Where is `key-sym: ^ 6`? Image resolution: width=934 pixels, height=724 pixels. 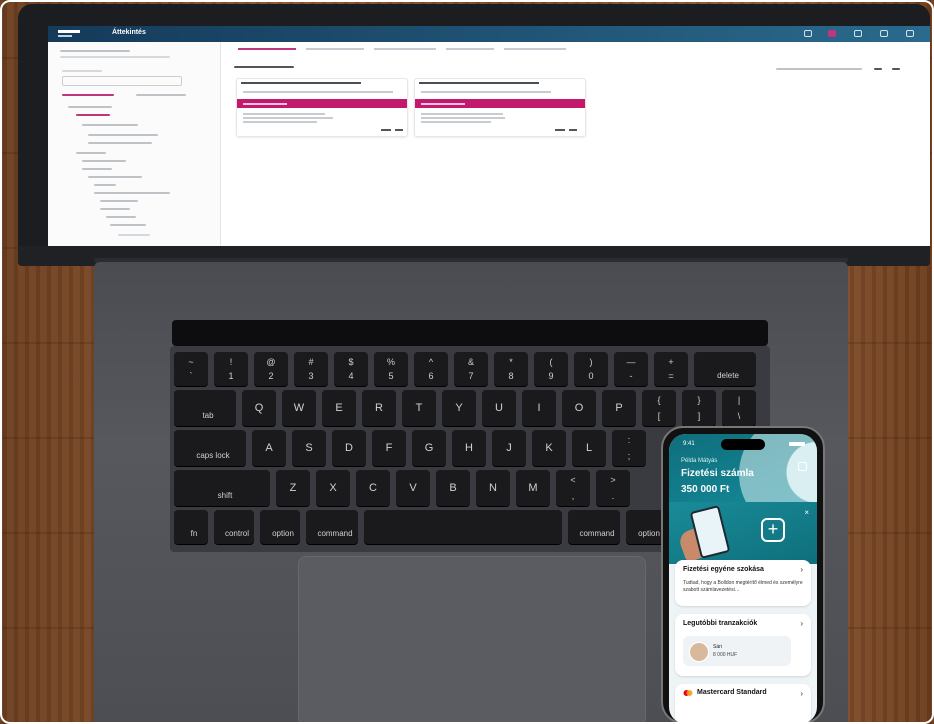
key-sym: ^ 6 is located at coordinates (431, 369).